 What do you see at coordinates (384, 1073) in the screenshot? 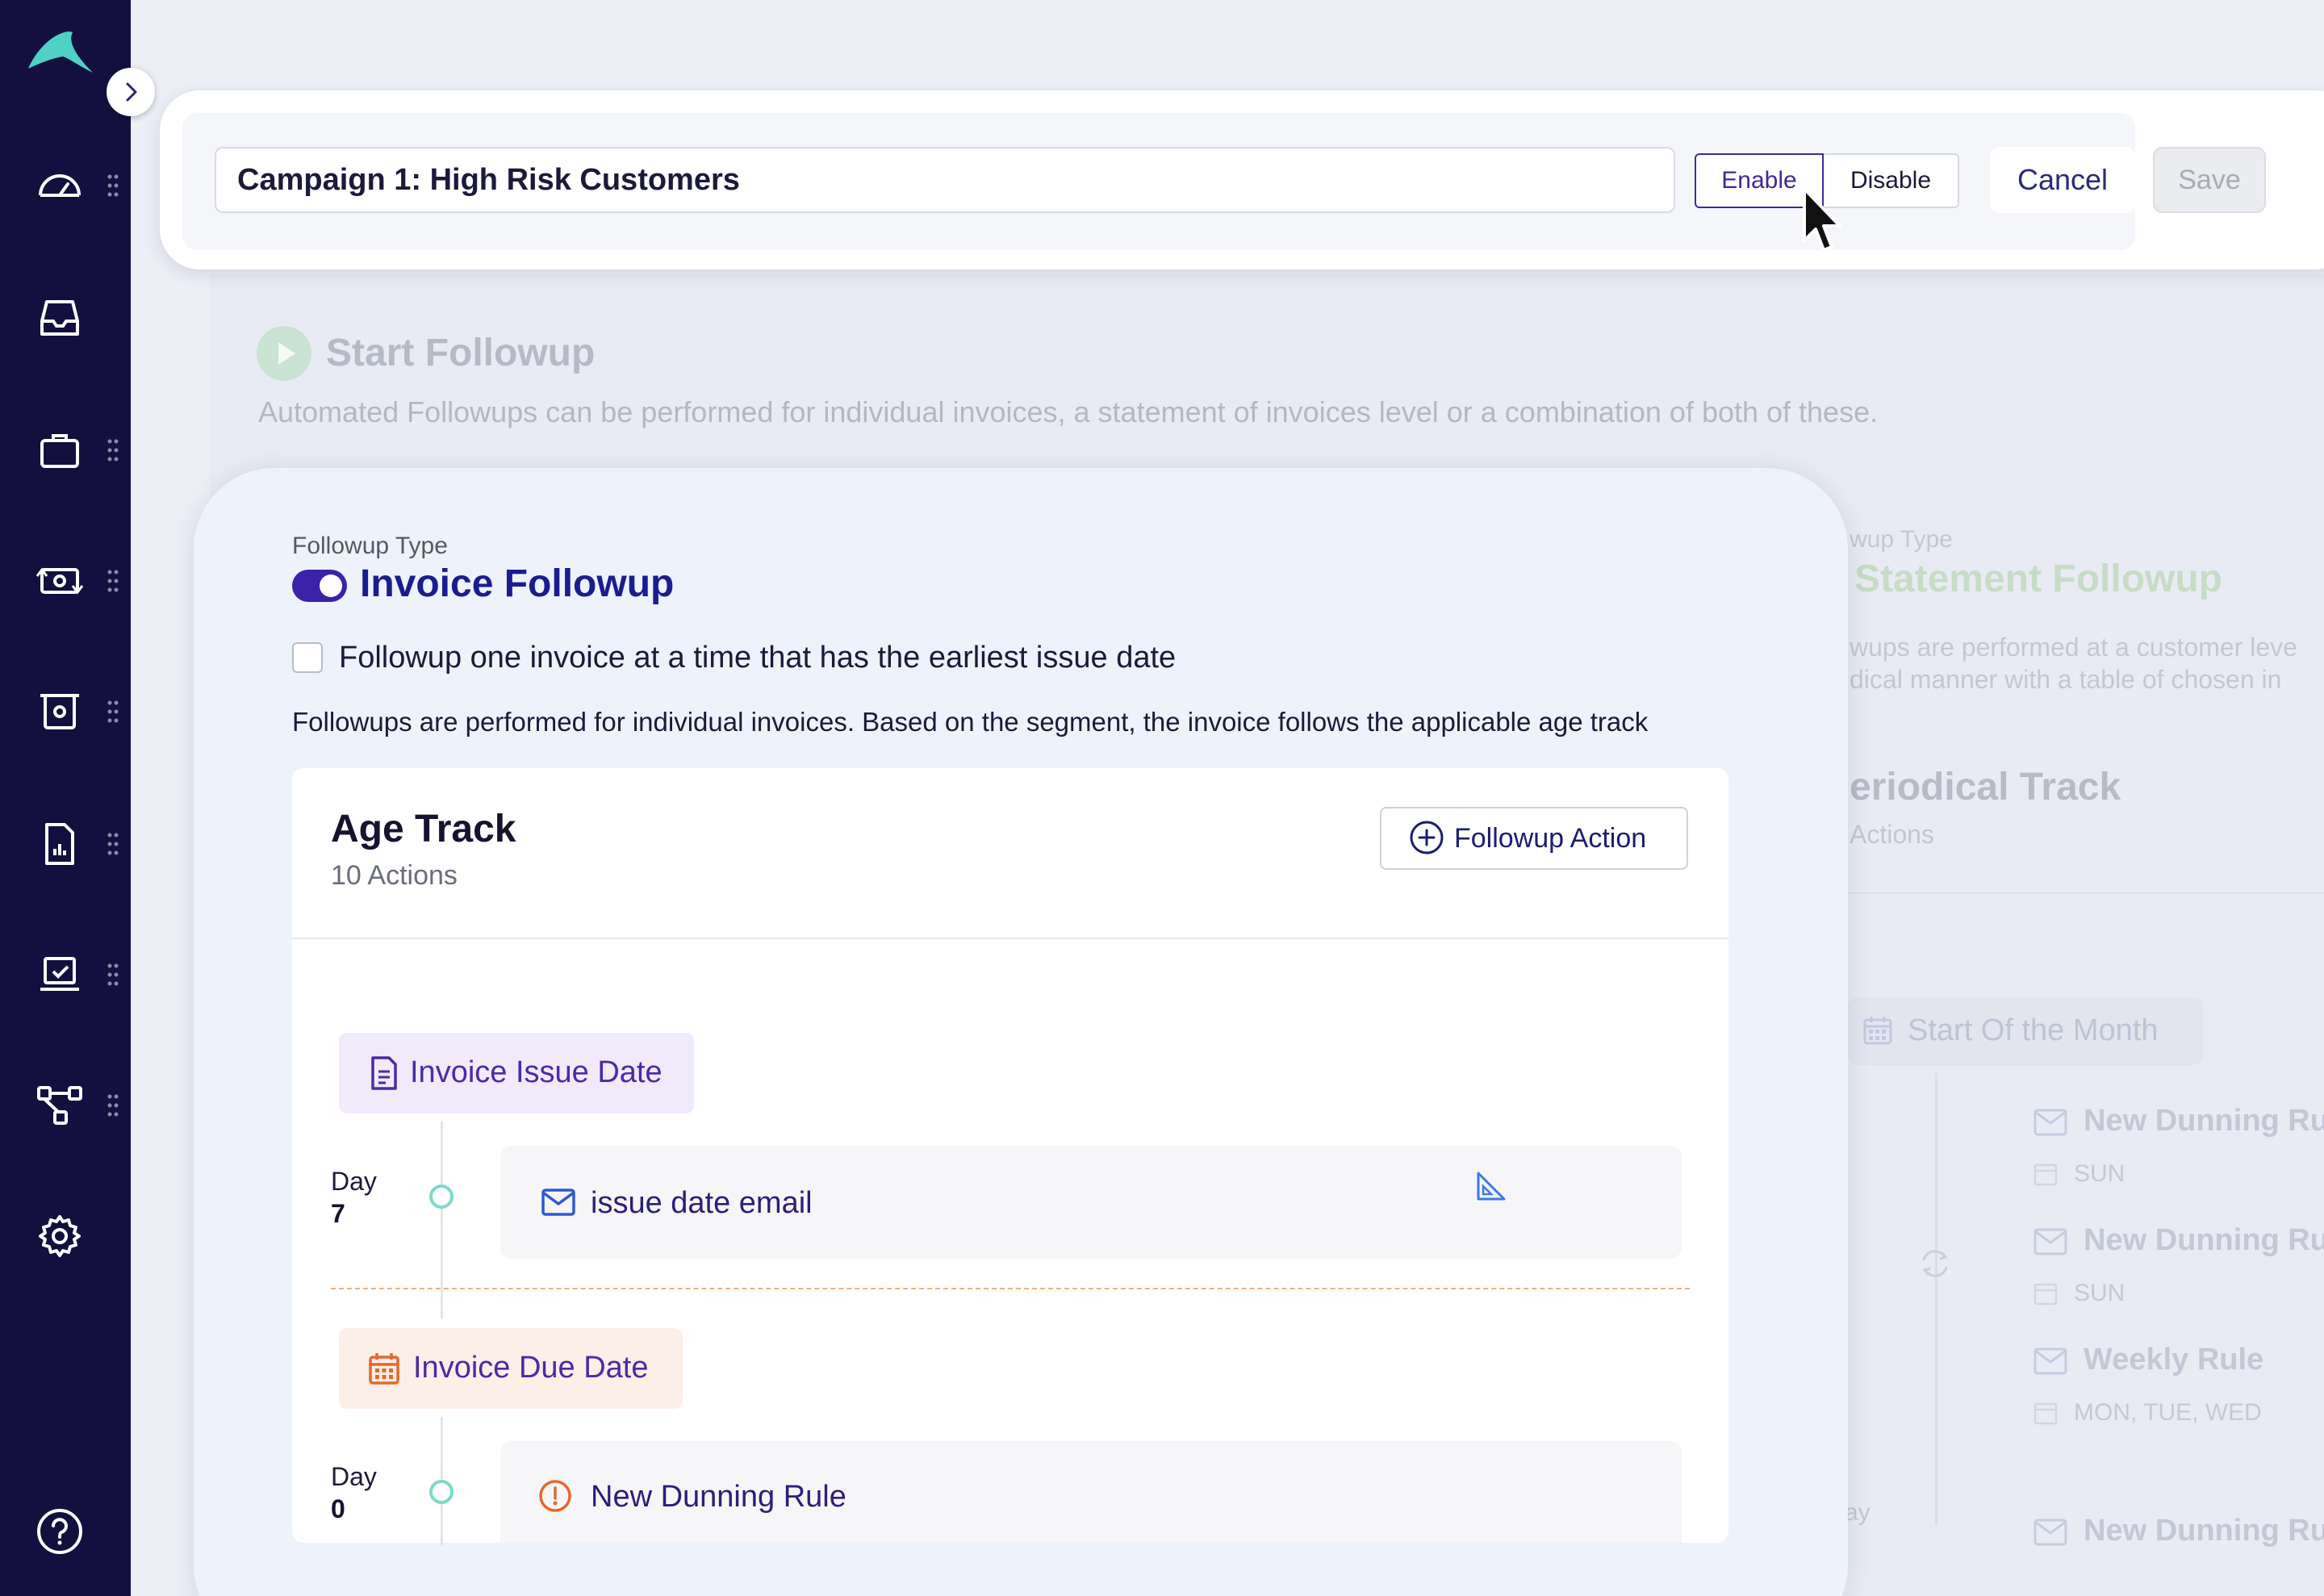
I see `document-icon` at bounding box center [384, 1073].